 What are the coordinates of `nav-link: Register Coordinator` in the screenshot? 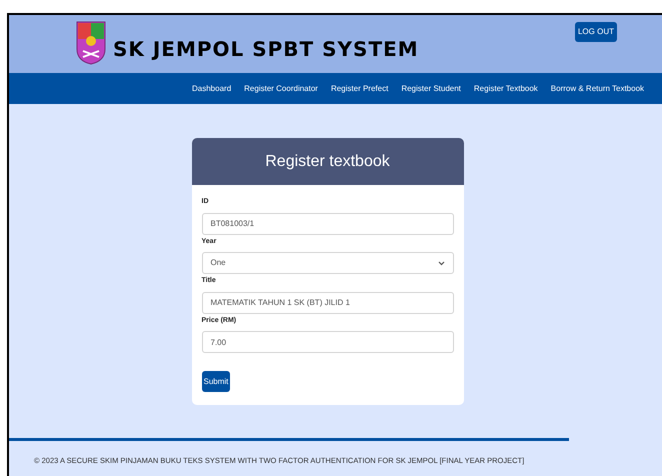 It's located at (281, 88).